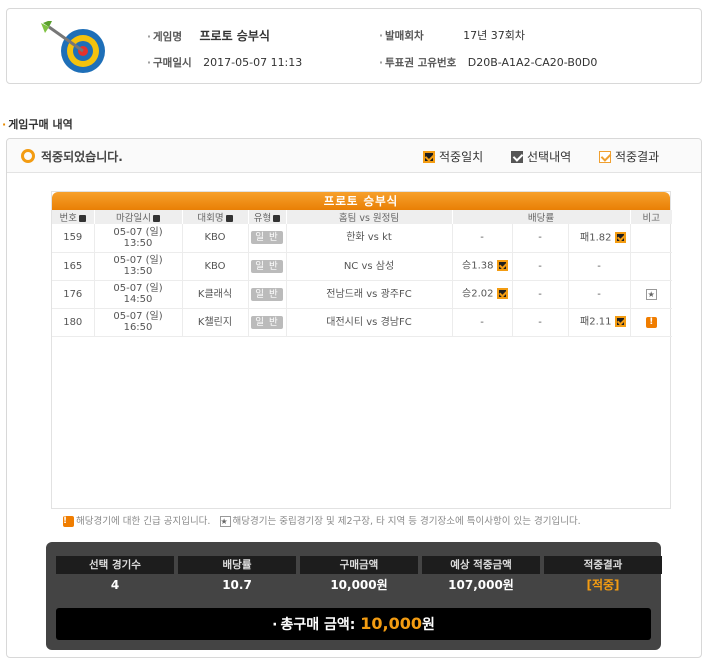 This screenshot has width=706, height=671. I want to click on ticket-id-label: 투표권 고유번호, so click(417, 63).